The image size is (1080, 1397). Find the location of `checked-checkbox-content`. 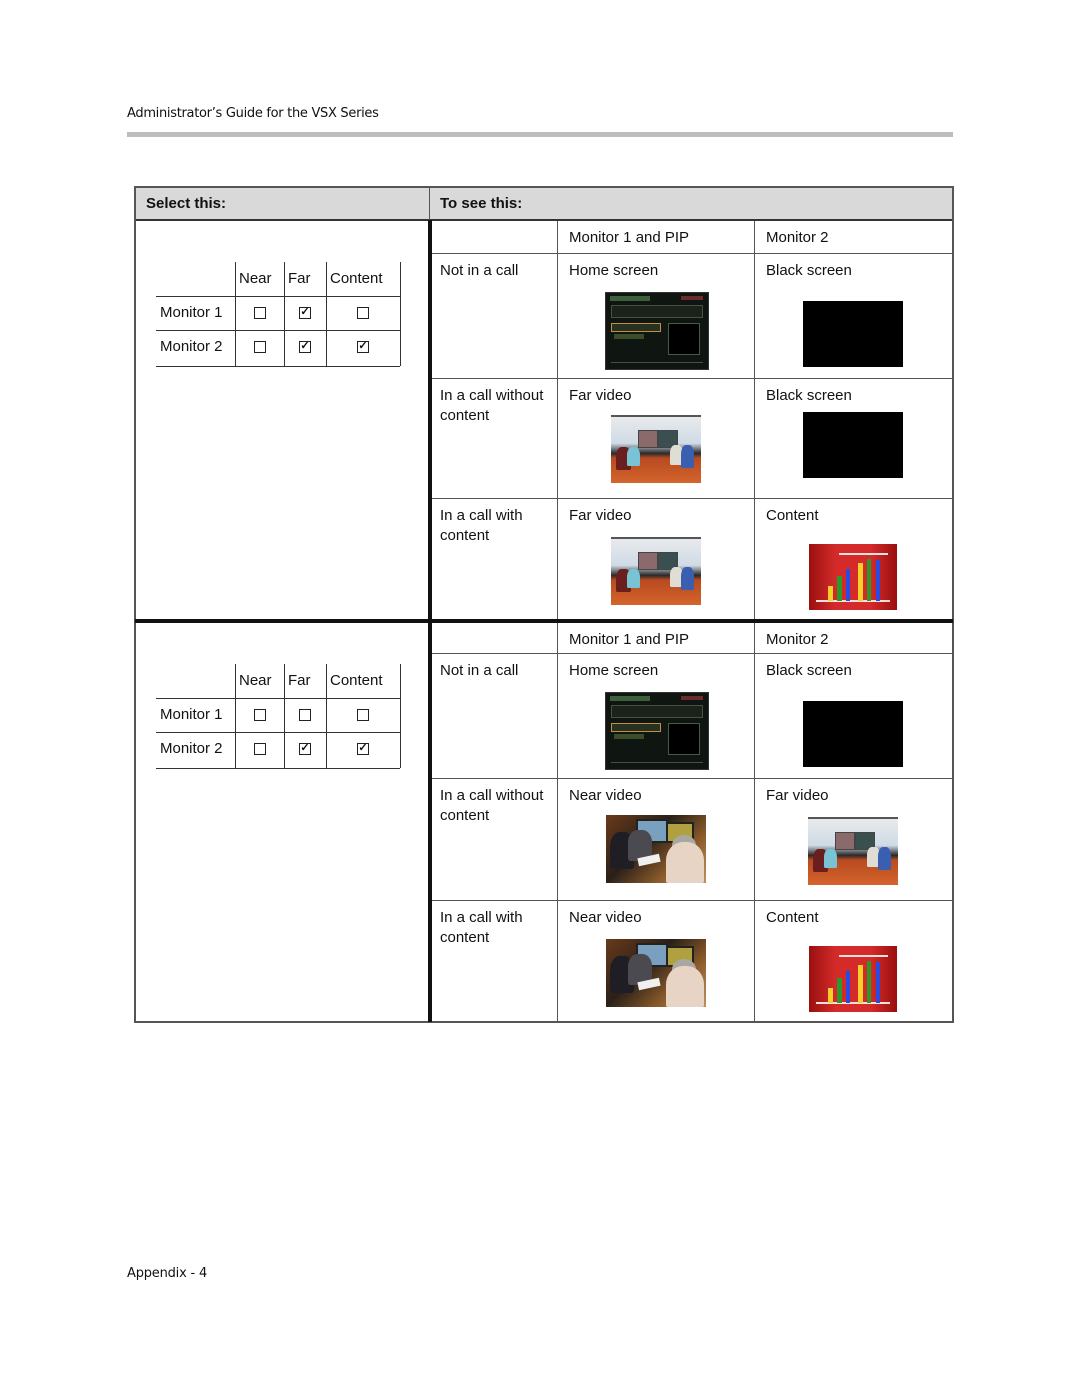

checked-checkbox-content is located at coordinates (363, 749).